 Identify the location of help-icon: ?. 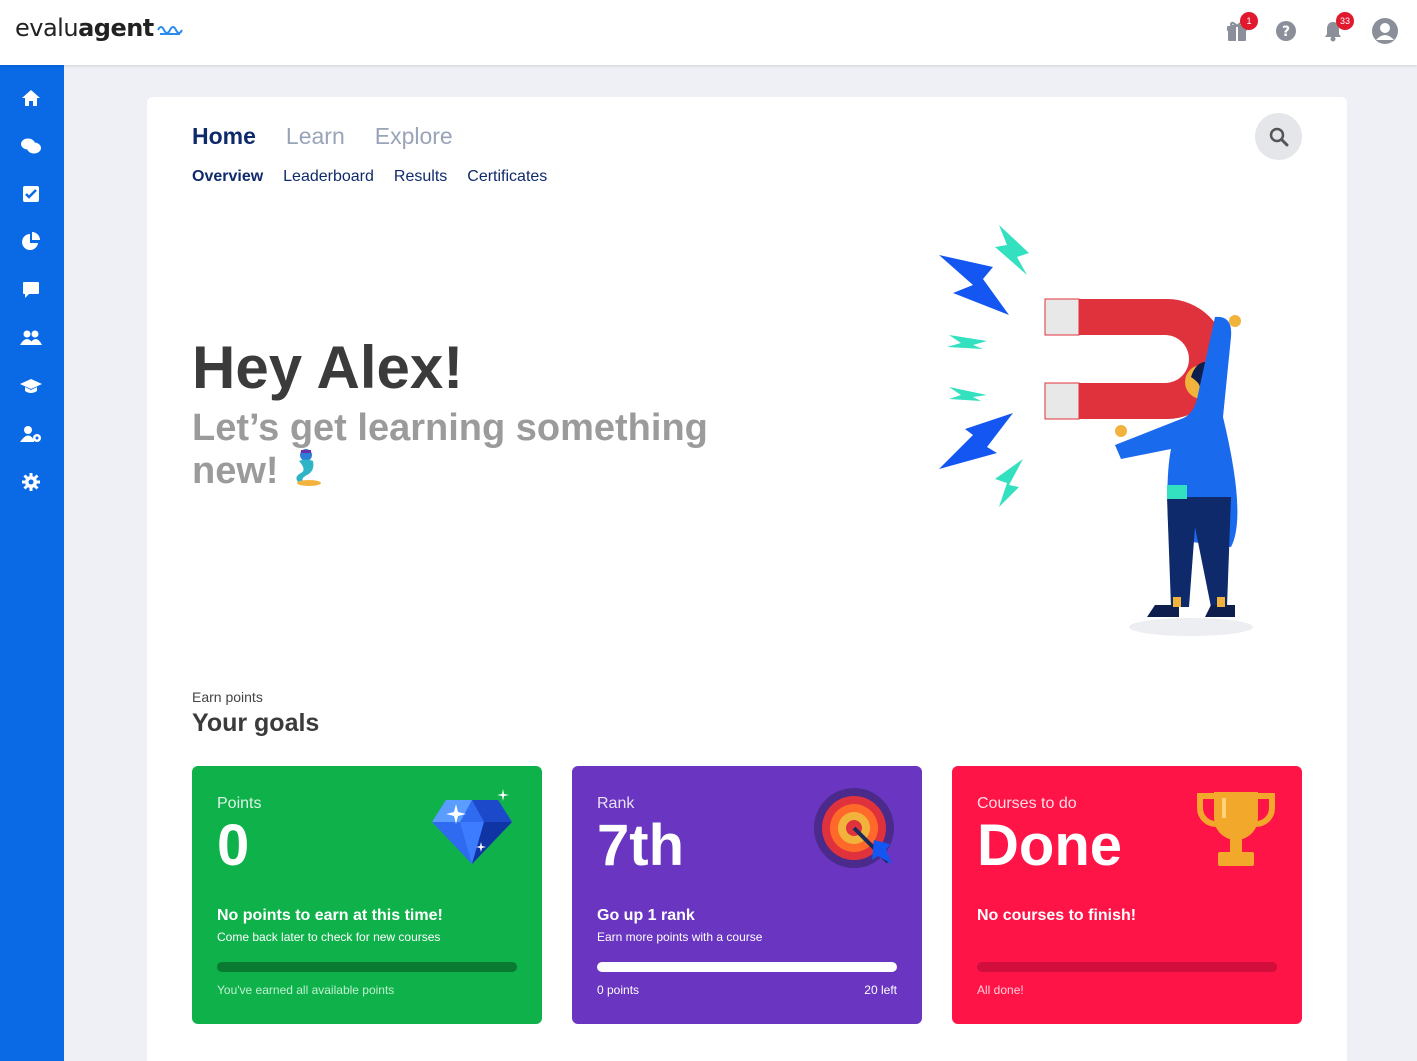
(1286, 31).